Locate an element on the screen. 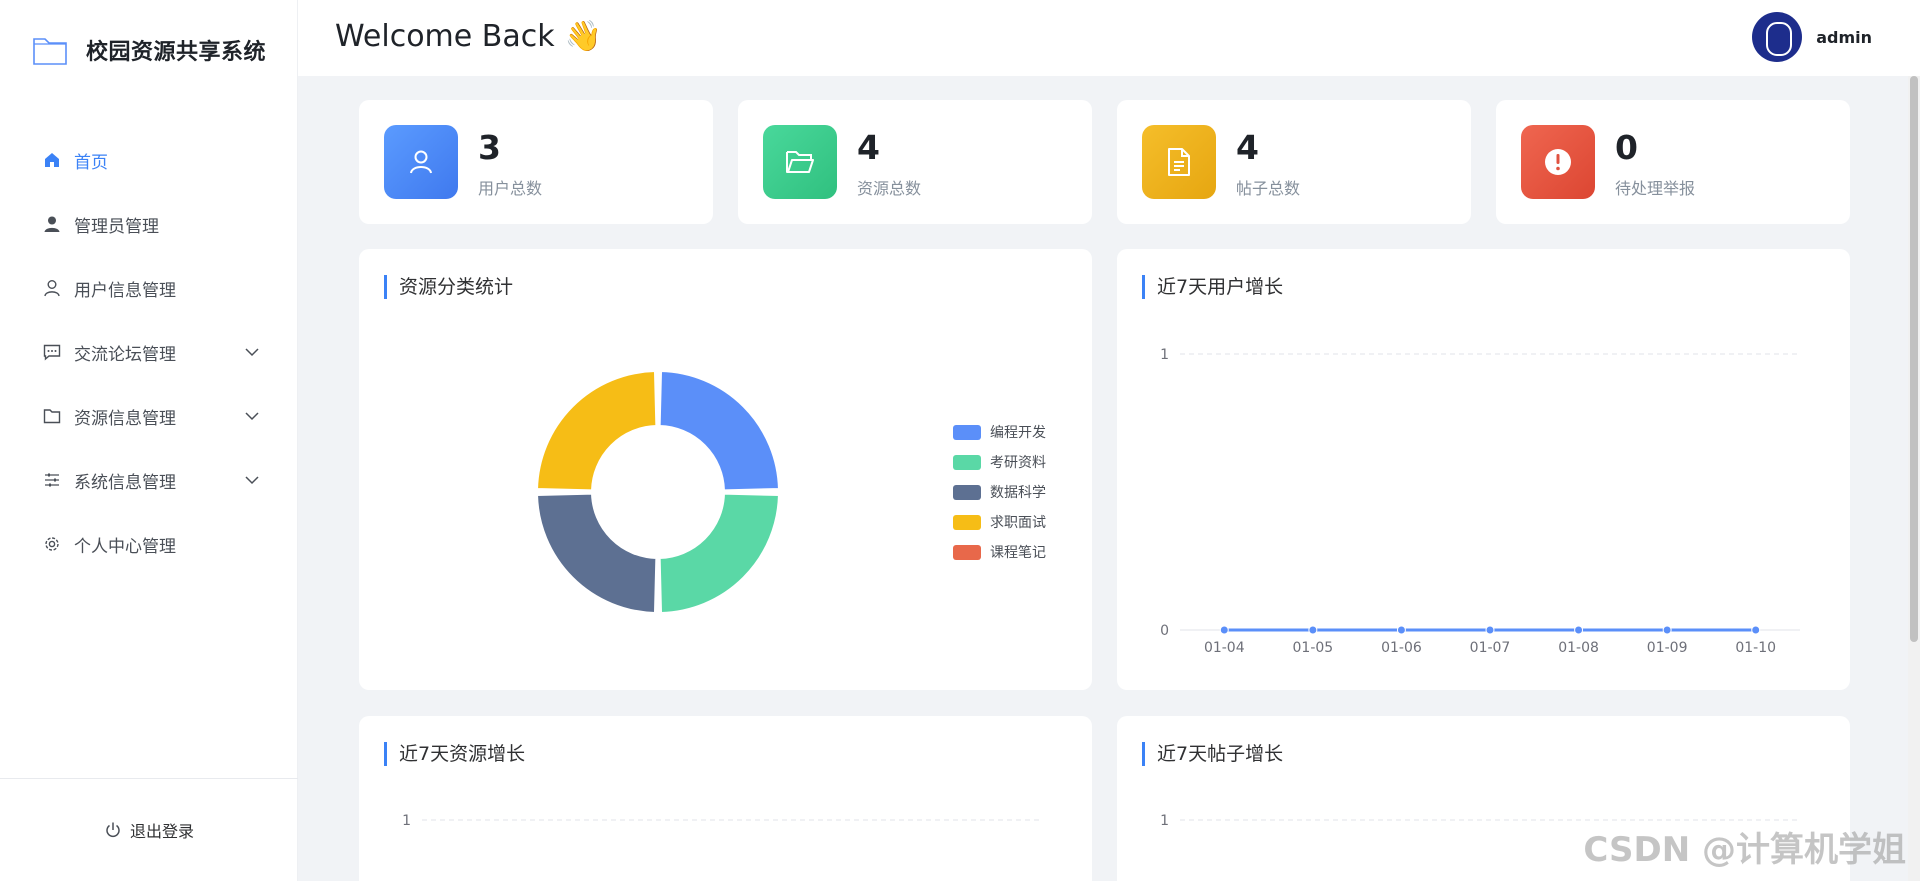 The width and height of the screenshot is (1920, 881). legend-item: 课程笔记 is located at coordinates (999, 552).